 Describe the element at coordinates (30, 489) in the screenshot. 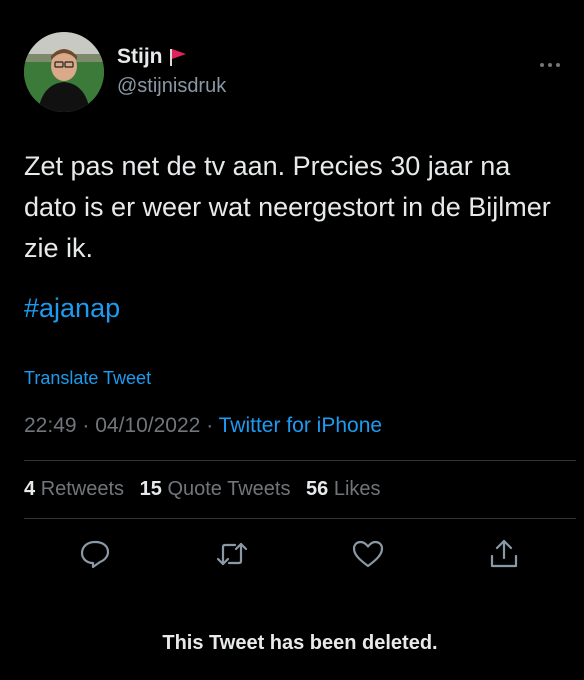

I see `retweets-count: 4` at that location.